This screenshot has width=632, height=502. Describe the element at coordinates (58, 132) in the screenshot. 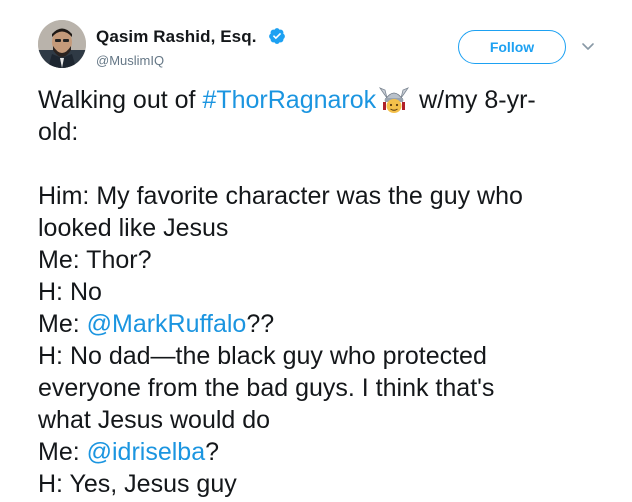

I see `tweet-line: old:` at that location.